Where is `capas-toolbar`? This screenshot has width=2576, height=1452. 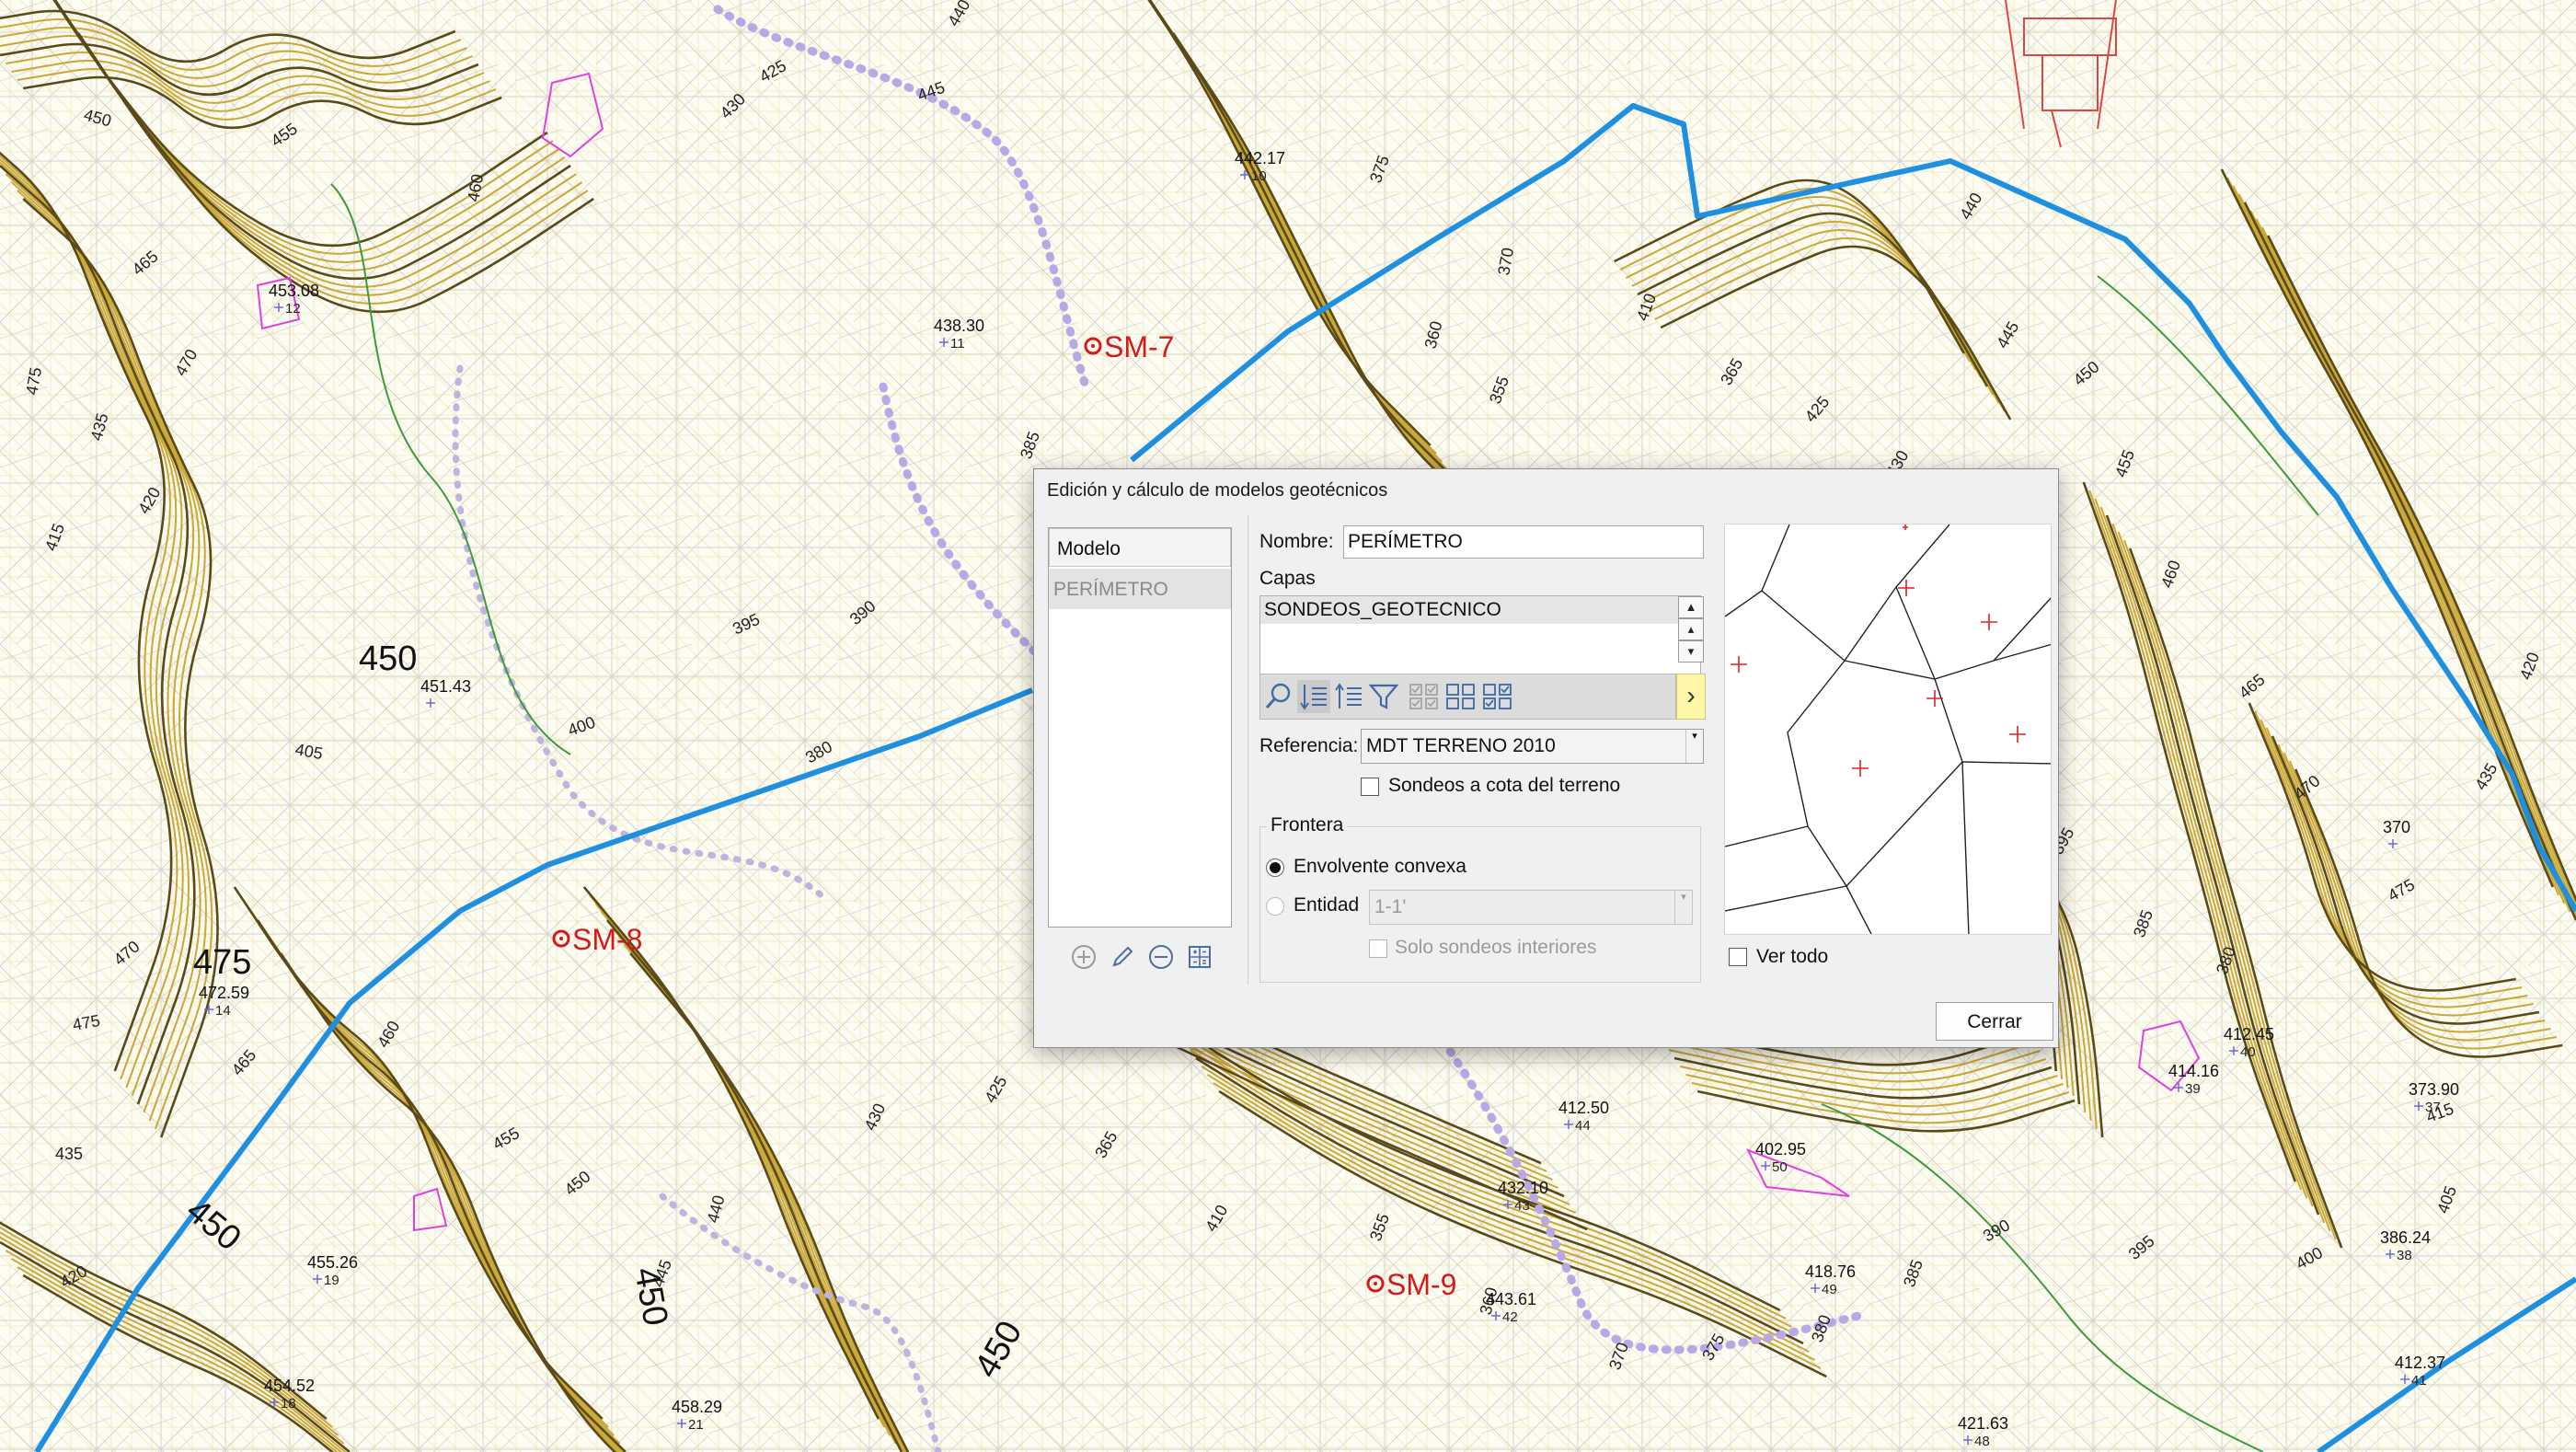 capas-toolbar is located at coordinates (1467, 697).